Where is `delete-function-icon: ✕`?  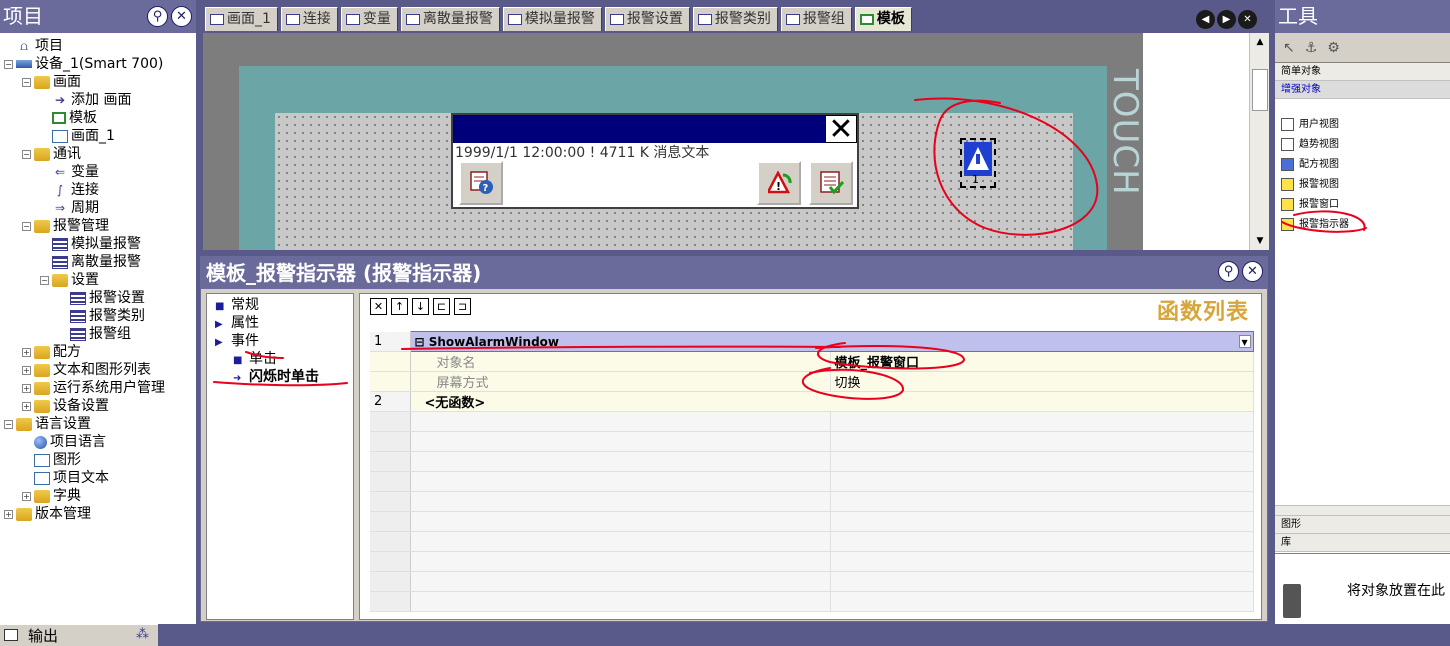
delete-function-icon: ✕ is located at coordinates (378, 306).